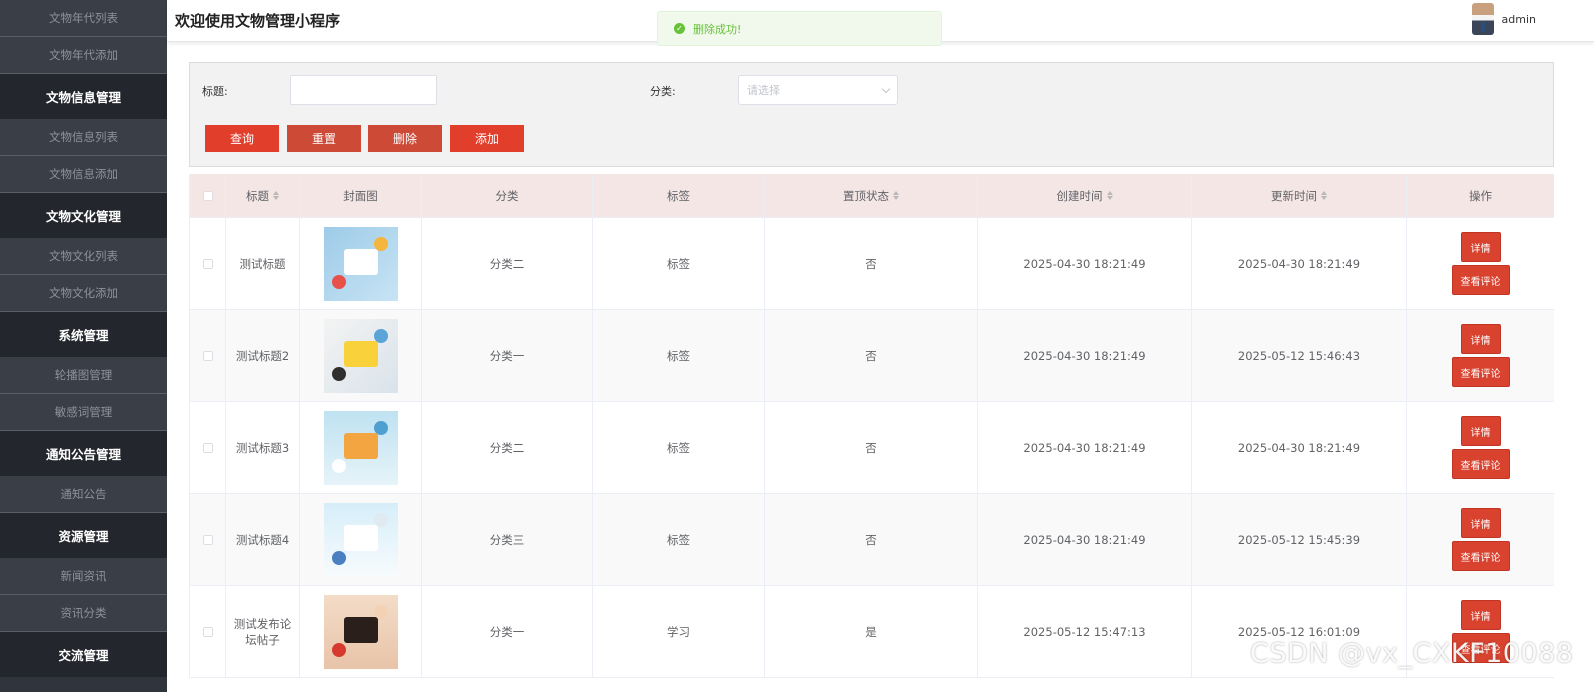 The width and height of the screenshot is (1594, 692). I want to click on title-filter-input, so click(363, 90).